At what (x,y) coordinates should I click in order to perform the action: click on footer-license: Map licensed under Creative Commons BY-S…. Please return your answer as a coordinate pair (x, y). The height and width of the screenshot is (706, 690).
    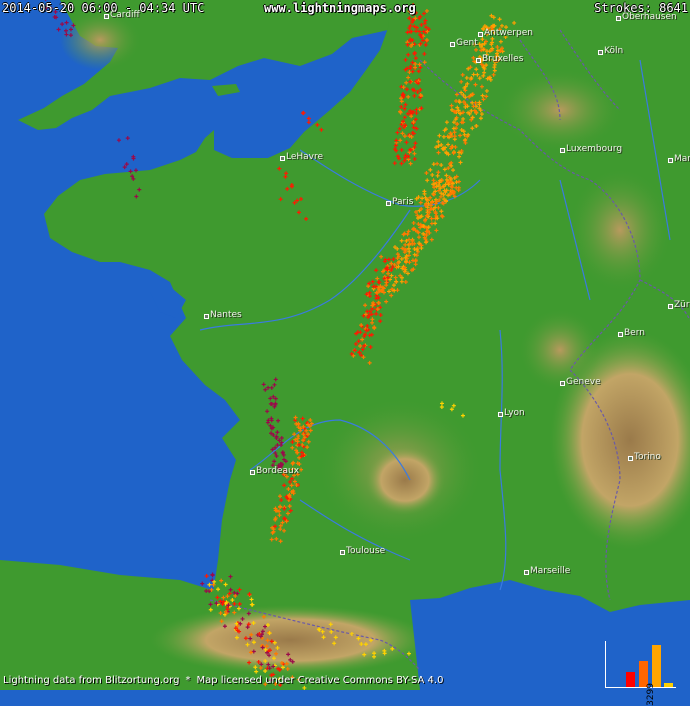
    Looking at the image, I should click on (319, 680).